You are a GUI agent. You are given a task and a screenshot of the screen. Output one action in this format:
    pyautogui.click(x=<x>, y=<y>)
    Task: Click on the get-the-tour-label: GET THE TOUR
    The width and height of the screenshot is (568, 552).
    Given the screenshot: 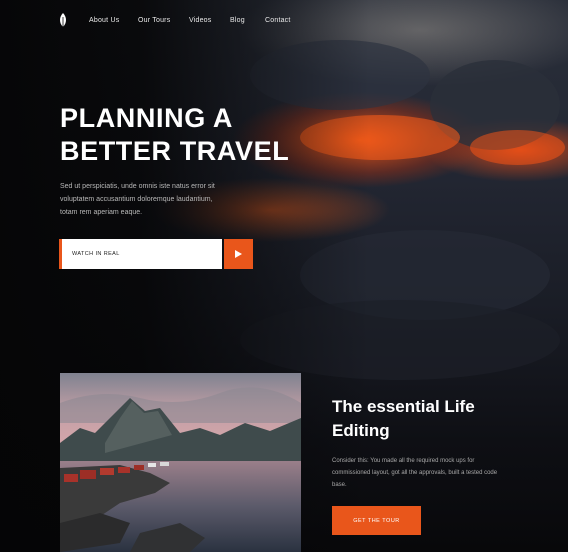 What is the action you would take?
    pyautogui.click(x=376, y=521)
    